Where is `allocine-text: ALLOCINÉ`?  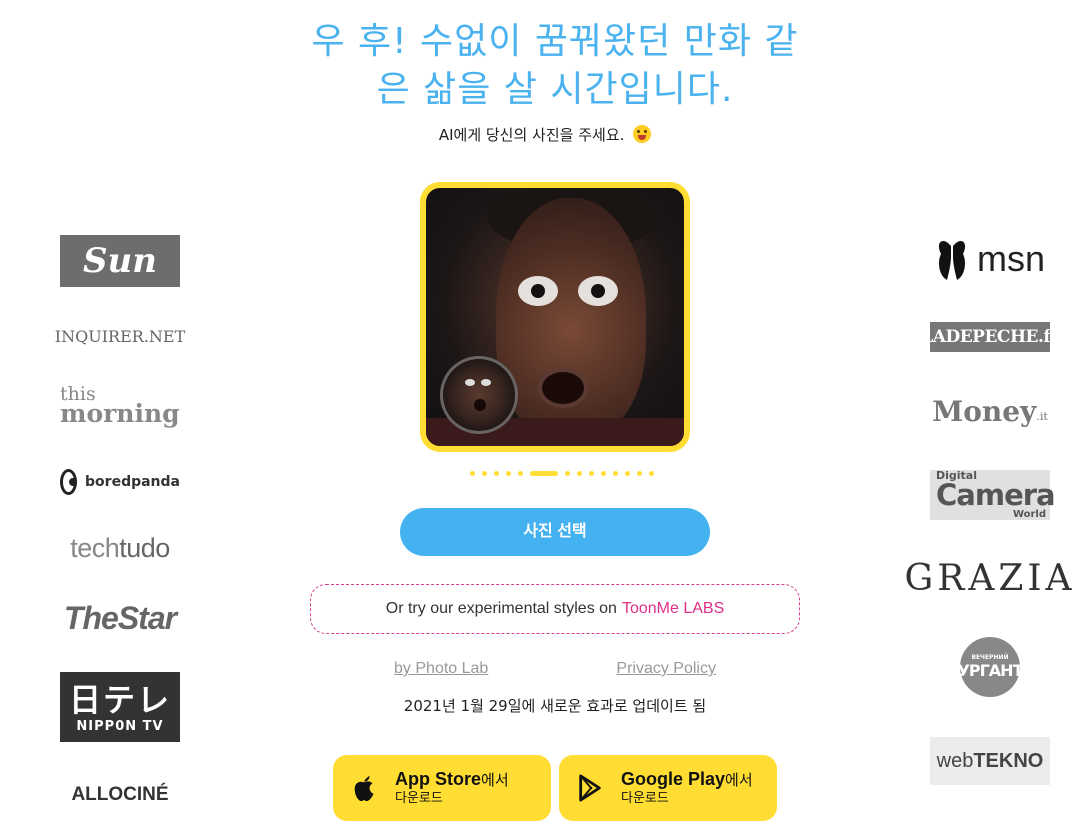 allocine-text: ALLOCINÉ is located at coordinates (120, 794).